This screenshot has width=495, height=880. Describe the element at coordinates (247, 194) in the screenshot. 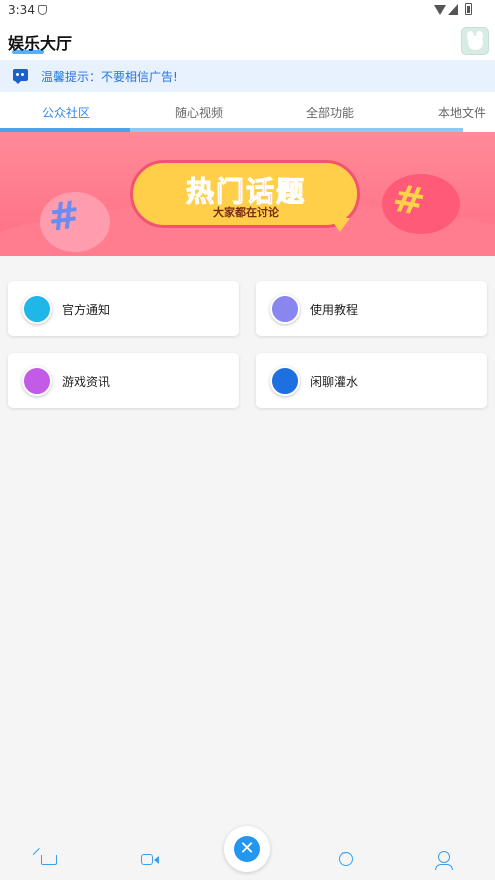

I see `hot-topic-banner: # # 热门话题 大家都在讨论` at that location.